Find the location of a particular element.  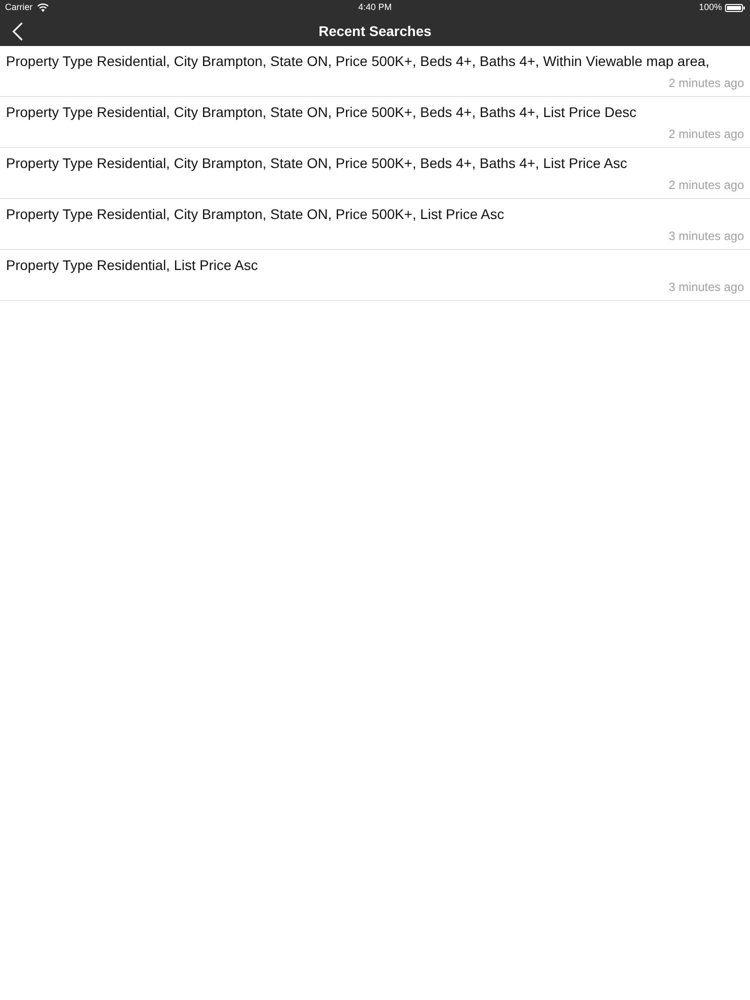

search-query: Property Type Residential, City Brampton, State ON, Price 500K+, List Price Asc is located at coordinates (255, 214).